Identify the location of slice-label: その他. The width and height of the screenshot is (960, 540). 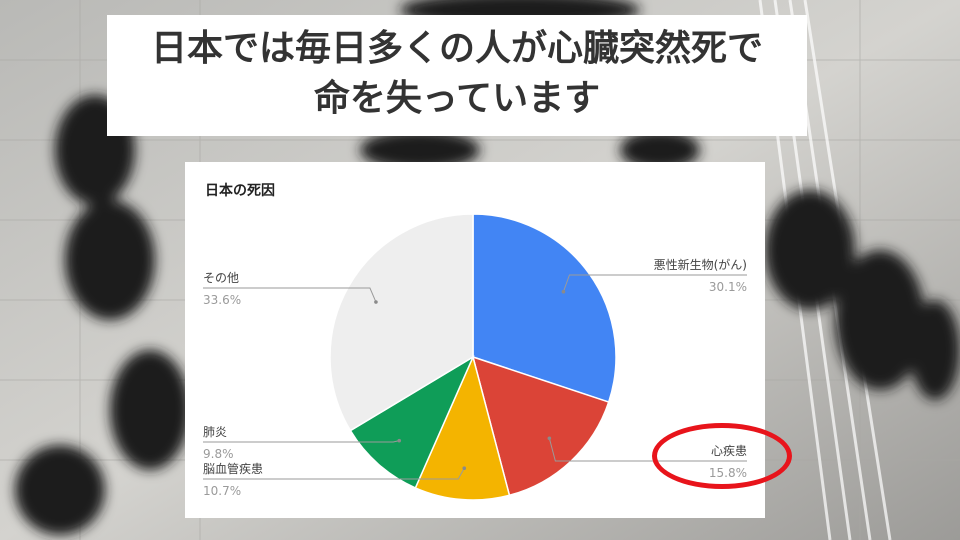
(221, 278).